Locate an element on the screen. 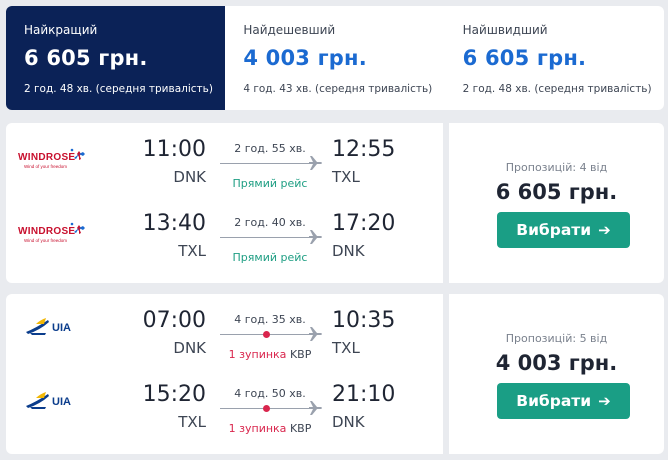 Image resolution: width=668 pixels, height=460 pixels. offers-count: Пропозицій: 5 від is located at coordinates (556, 338).